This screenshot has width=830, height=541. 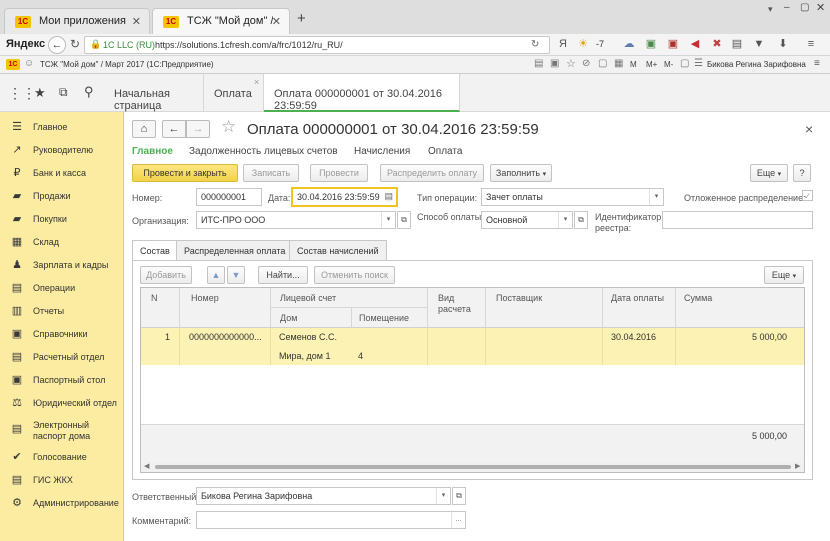 I want to click on history-list-icon: ⧉, so click(x=63, y=92).